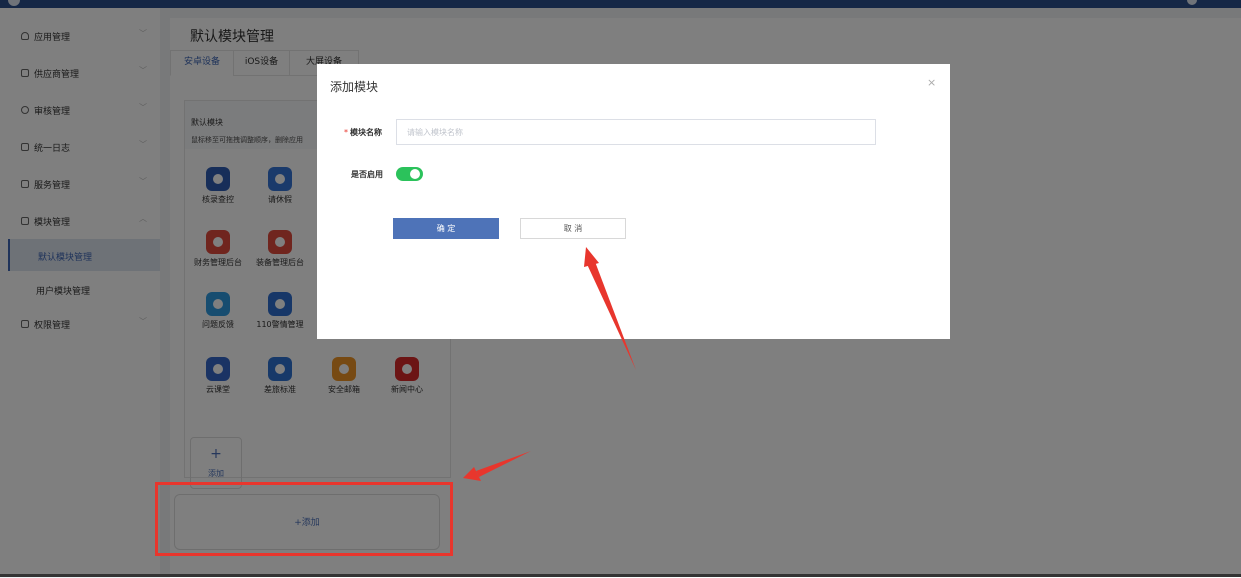  I want to click on enable-label: 是否启用, so click(367, 174).